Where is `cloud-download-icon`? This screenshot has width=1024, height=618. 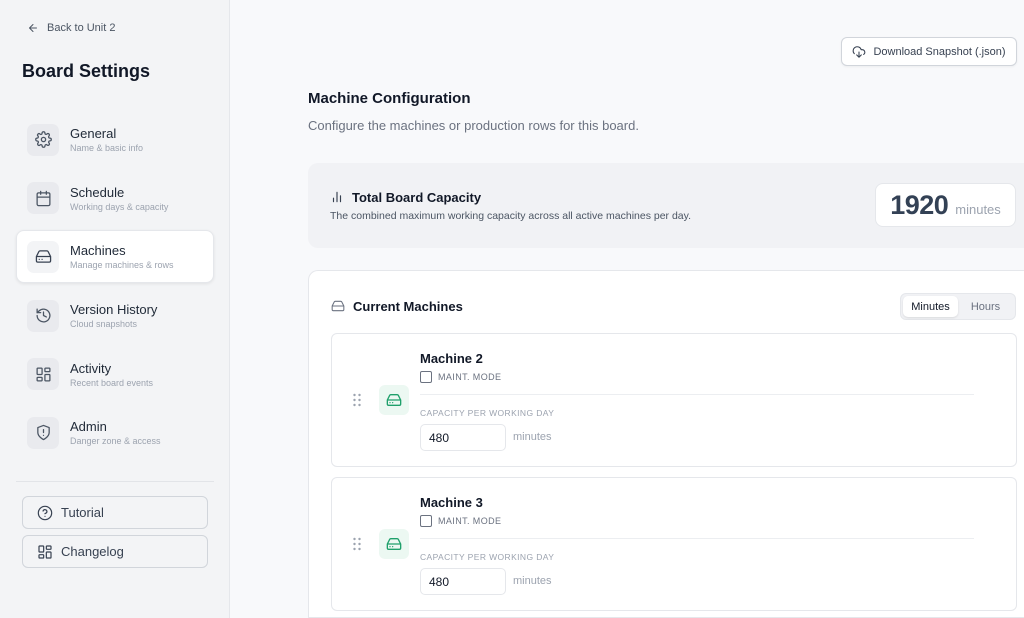
cloud-download-icon is located at coordinates (859, 51).